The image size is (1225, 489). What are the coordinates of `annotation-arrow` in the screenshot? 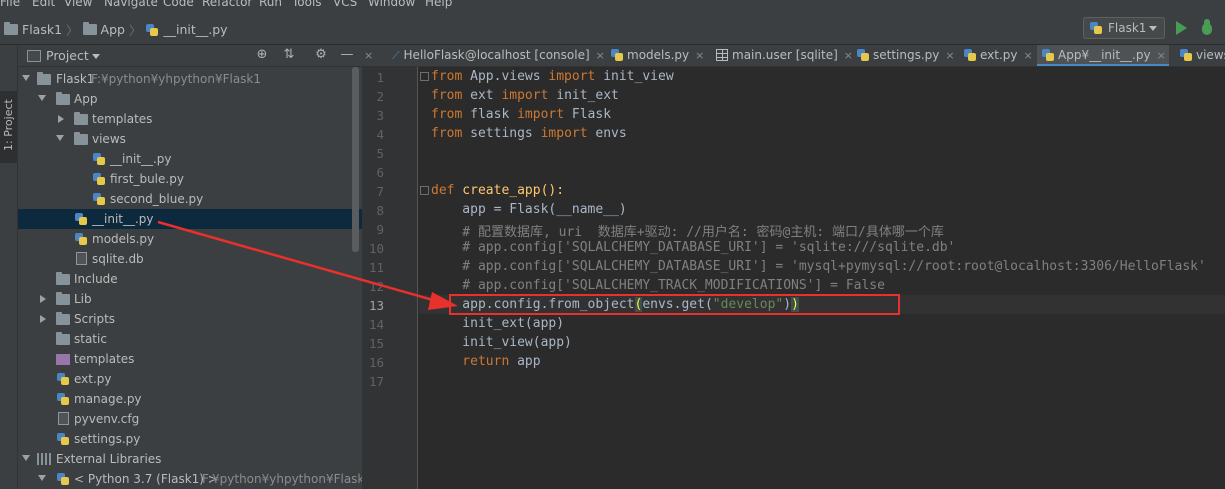 It's located at (307, 265).